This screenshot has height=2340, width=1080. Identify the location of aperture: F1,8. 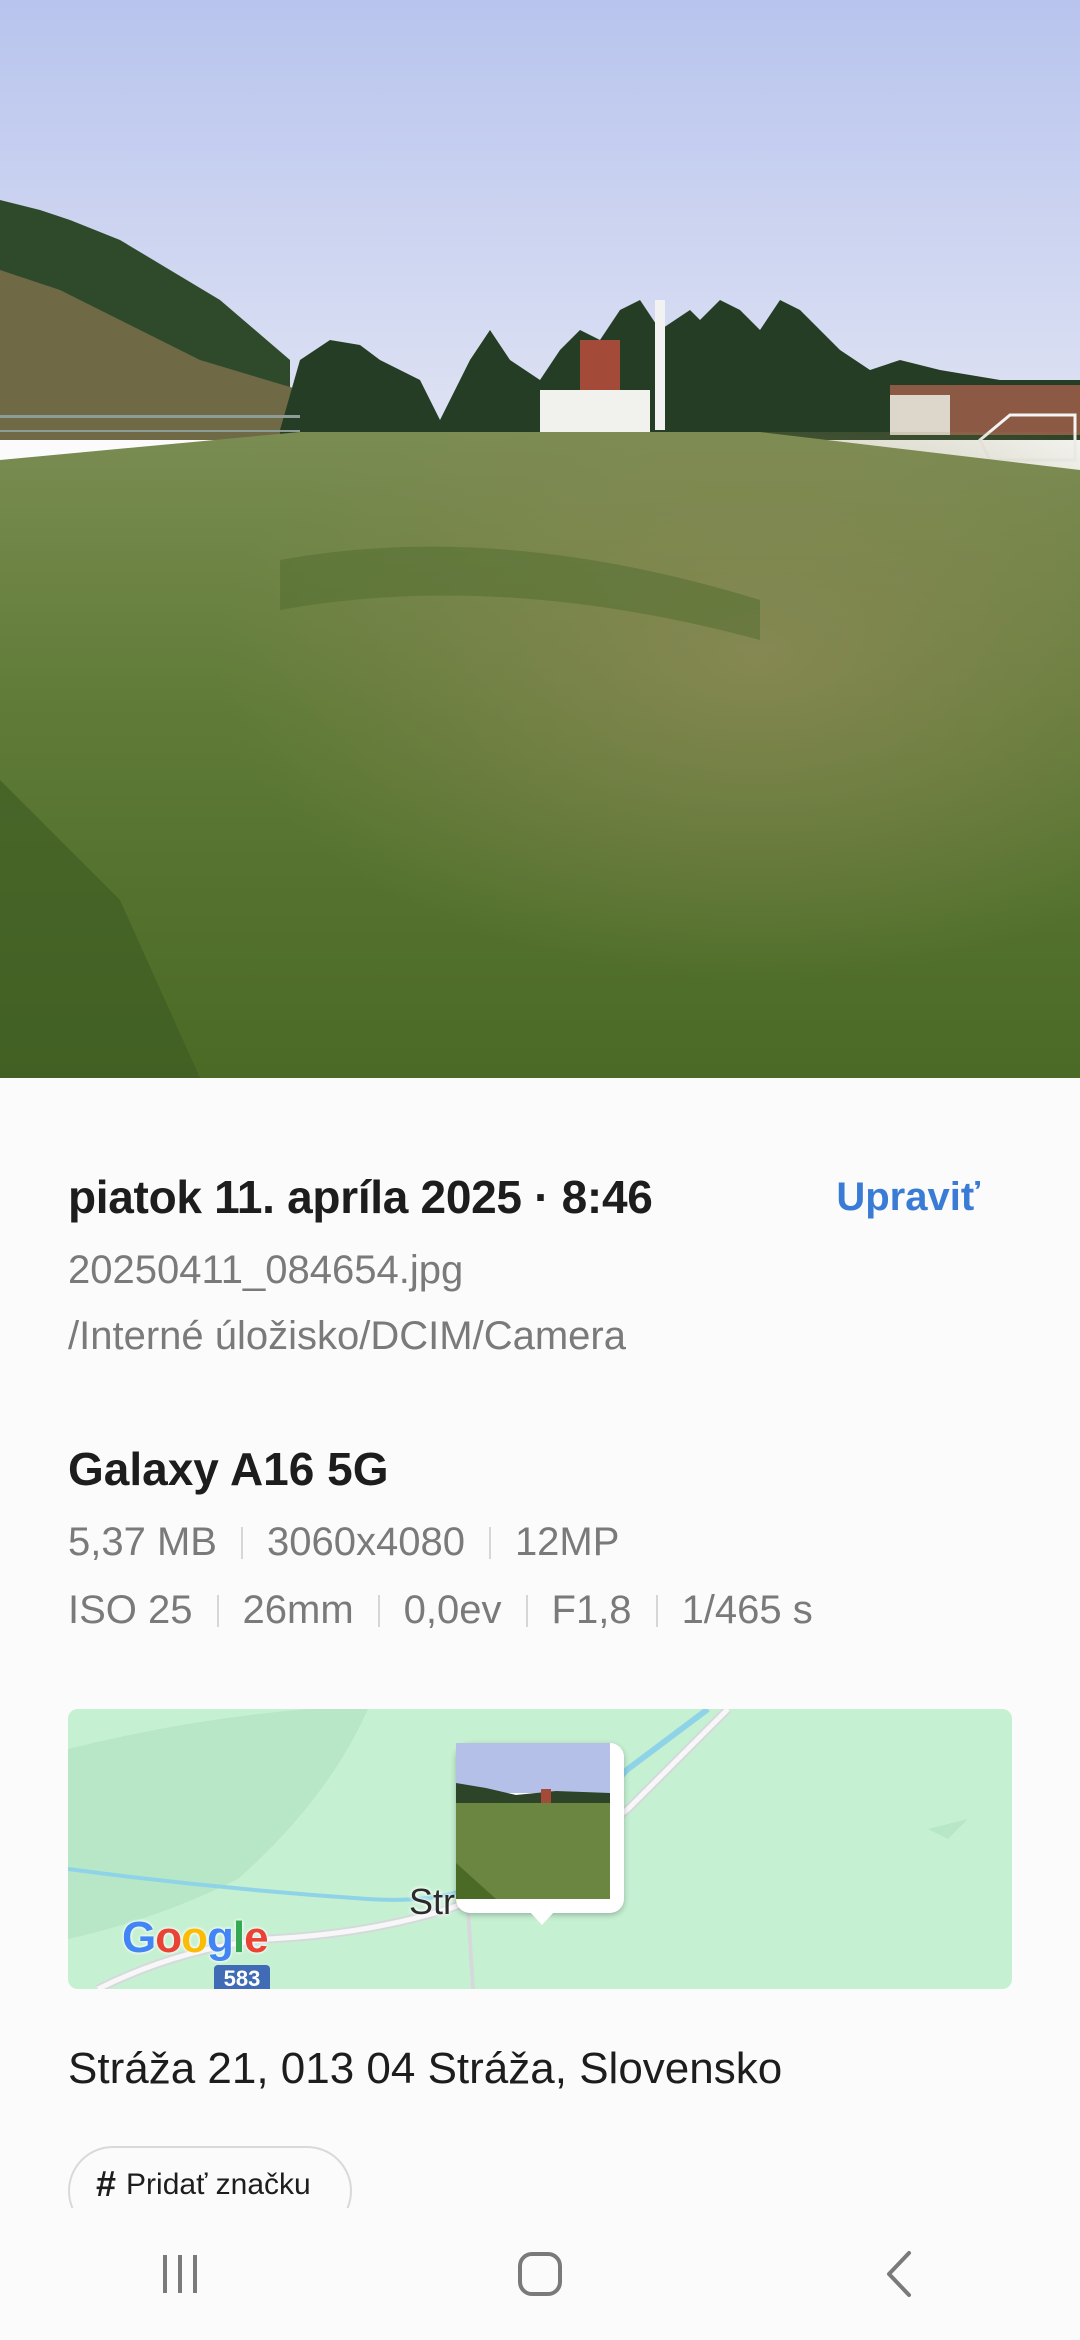
(591, 1610).